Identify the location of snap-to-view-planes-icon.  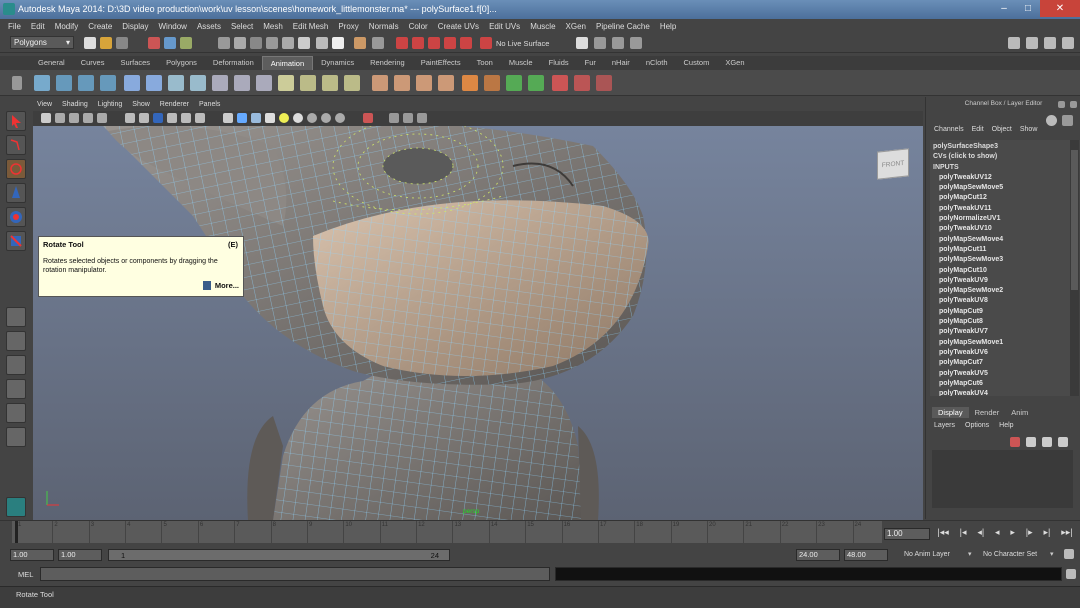
(450, 43).